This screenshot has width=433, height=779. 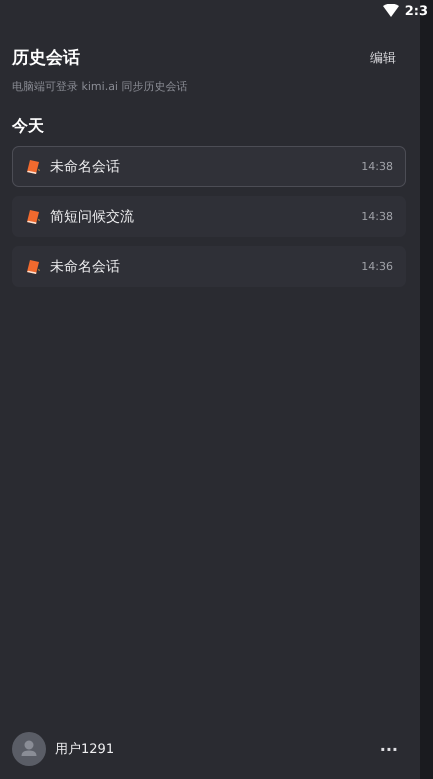 I want to click on conversation-item: 简短问候交流 14:38, so click(x=209, y=216).